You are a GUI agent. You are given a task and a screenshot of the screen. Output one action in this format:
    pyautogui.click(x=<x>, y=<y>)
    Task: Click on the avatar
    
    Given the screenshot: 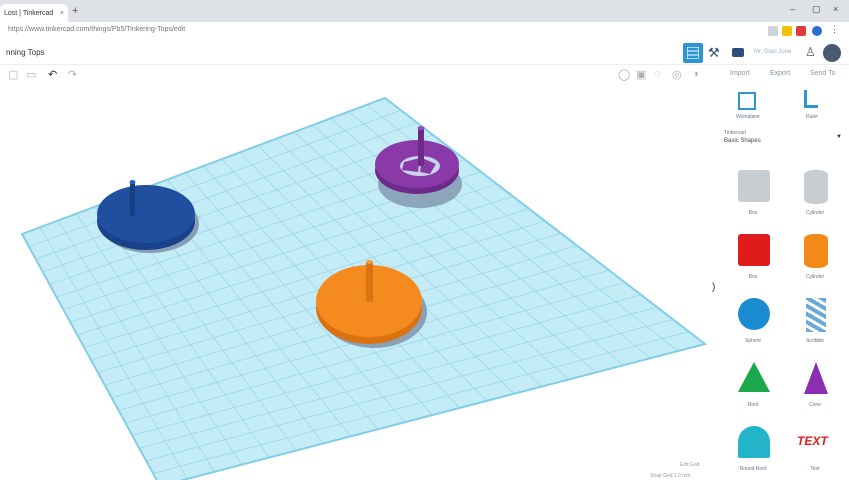 What is the action you would take?
    pyautogui.click(x=832, y=53)
    